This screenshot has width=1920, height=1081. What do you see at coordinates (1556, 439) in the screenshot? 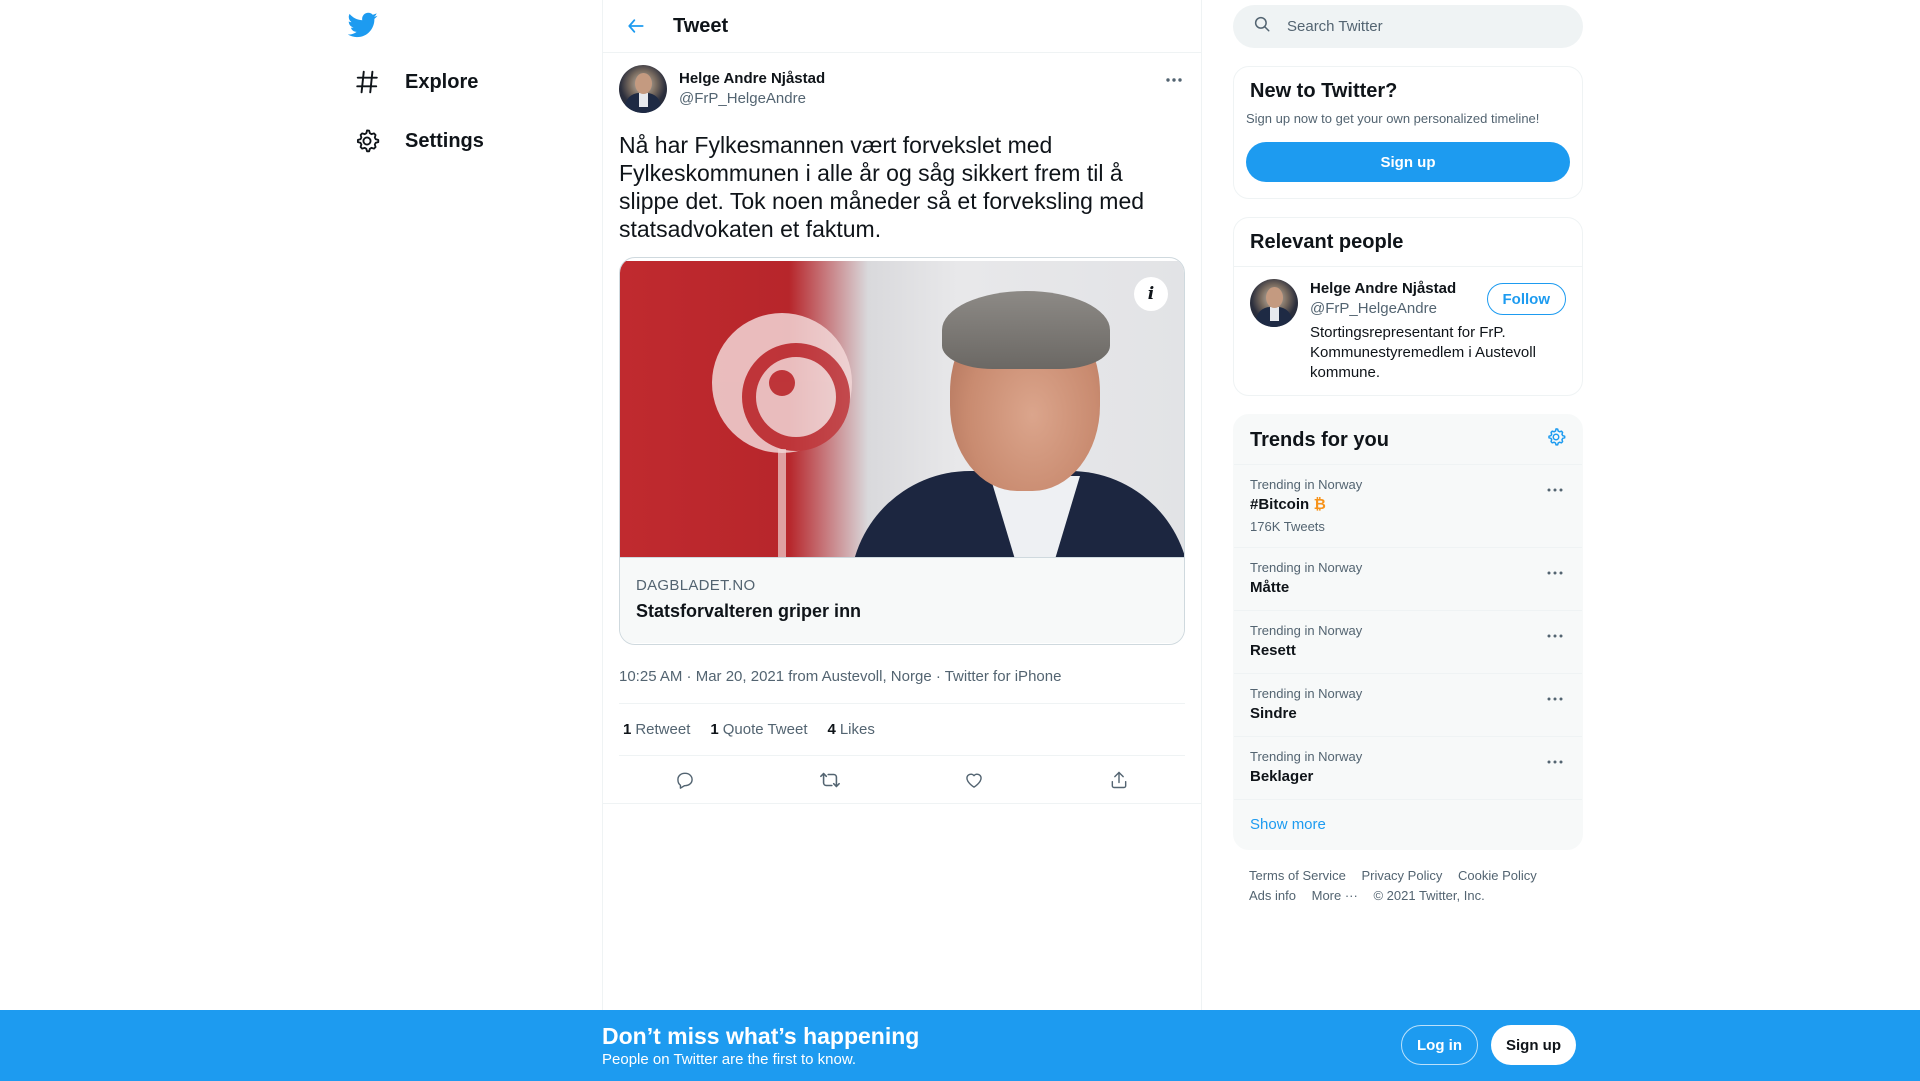
I see `trends-settings-gear-icon` at bounding box center [1556, 439].